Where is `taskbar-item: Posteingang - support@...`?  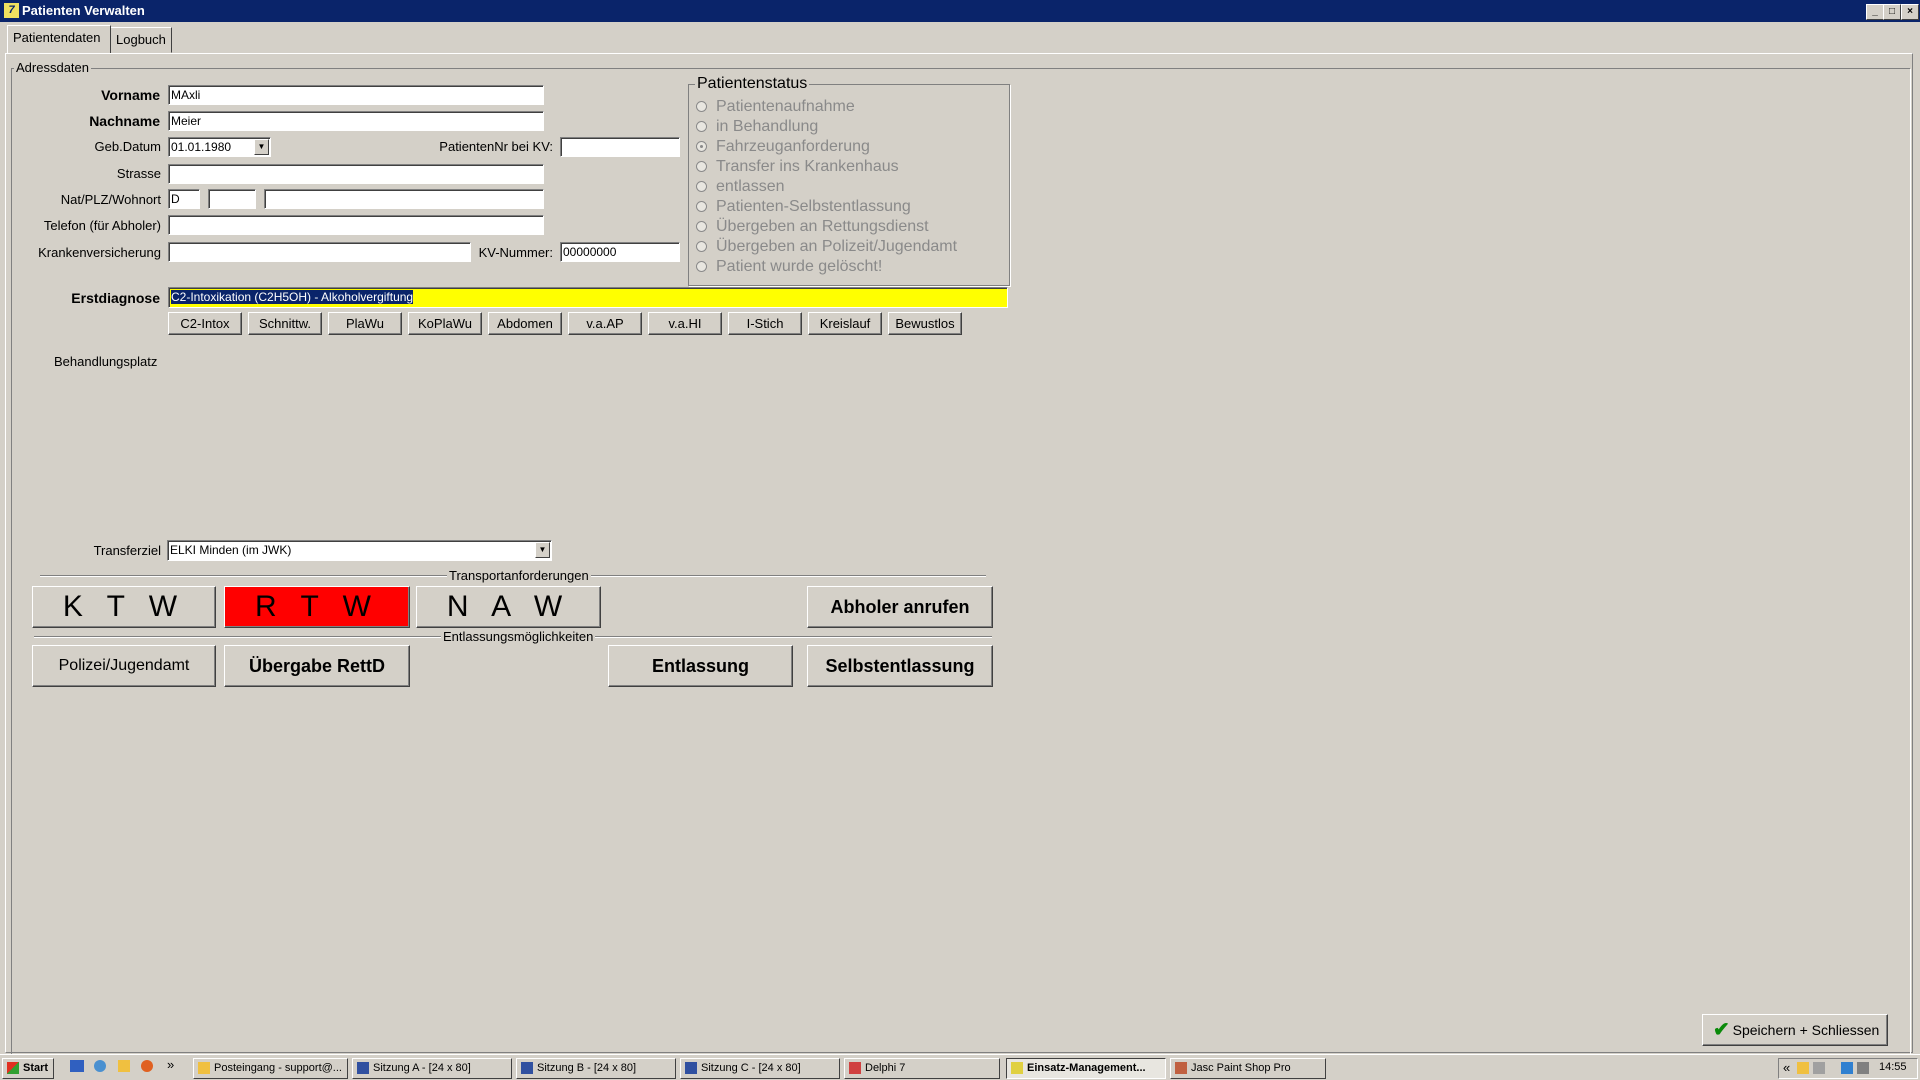
taskbar-item: Posteingang - support@... is located at coordinates (270, 1068).